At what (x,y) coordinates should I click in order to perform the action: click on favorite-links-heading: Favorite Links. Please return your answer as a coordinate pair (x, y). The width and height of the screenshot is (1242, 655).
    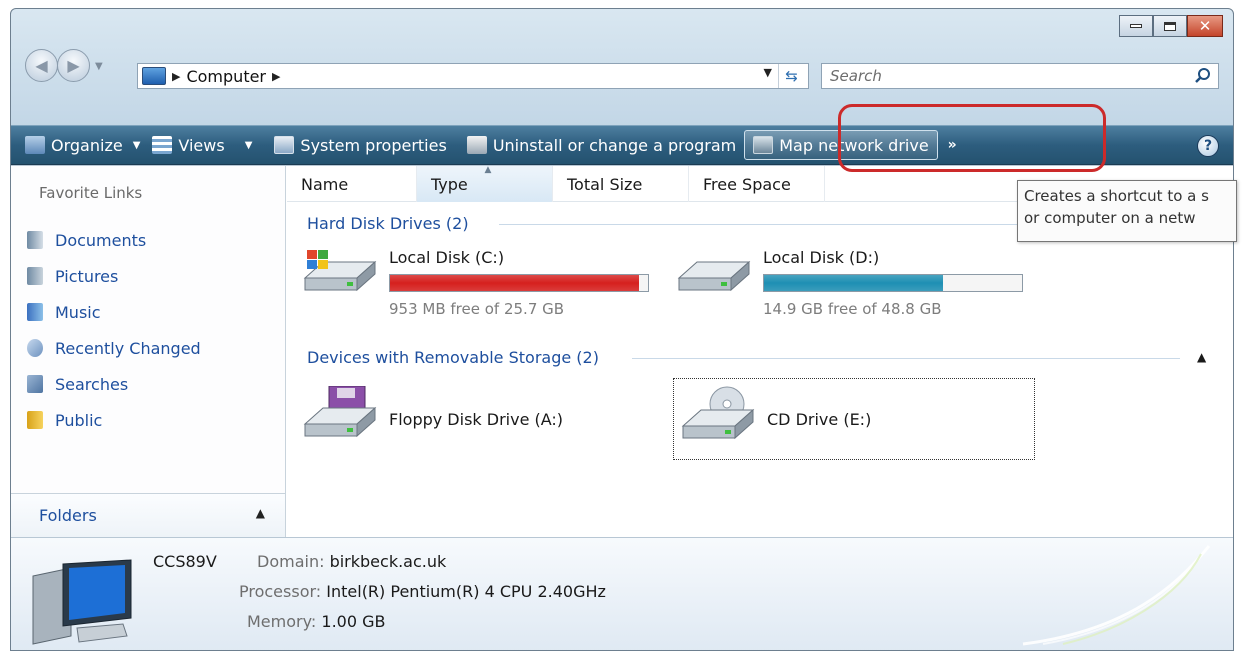
    Looking at the image, I should click on (91, 193).